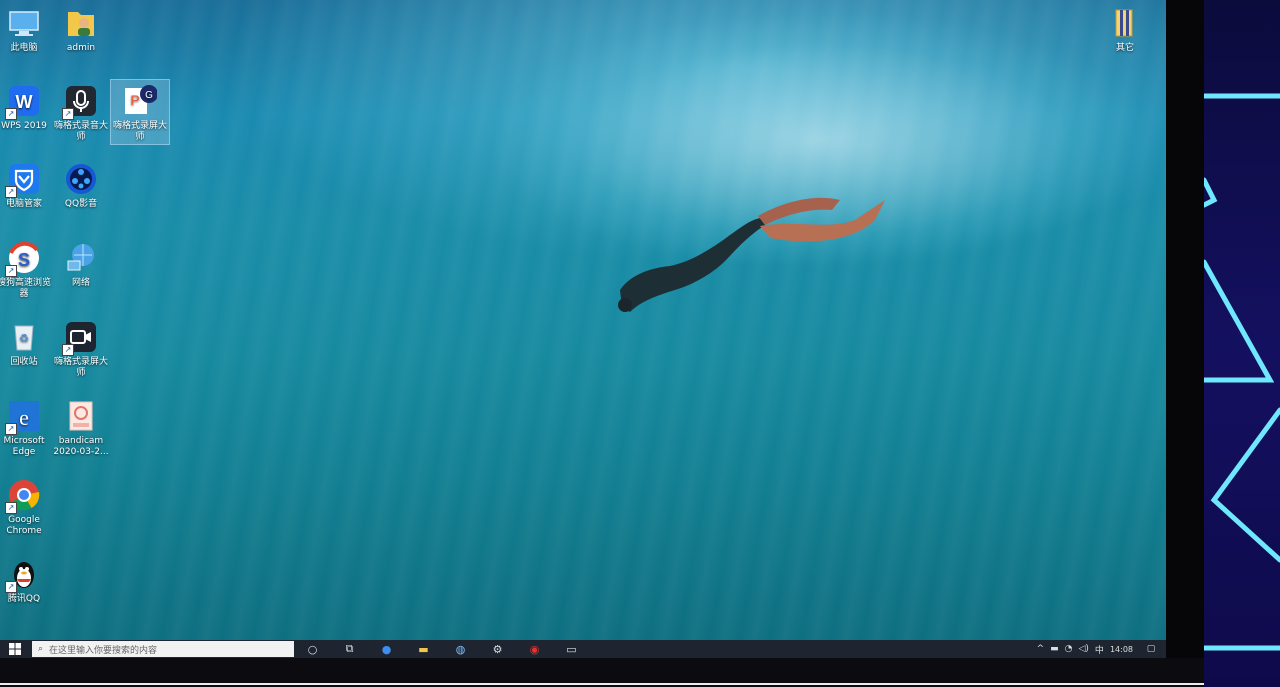 This screenshot has width=1280, height=687. I want to click on wifi-icon: ◔, so click(1069, 649).